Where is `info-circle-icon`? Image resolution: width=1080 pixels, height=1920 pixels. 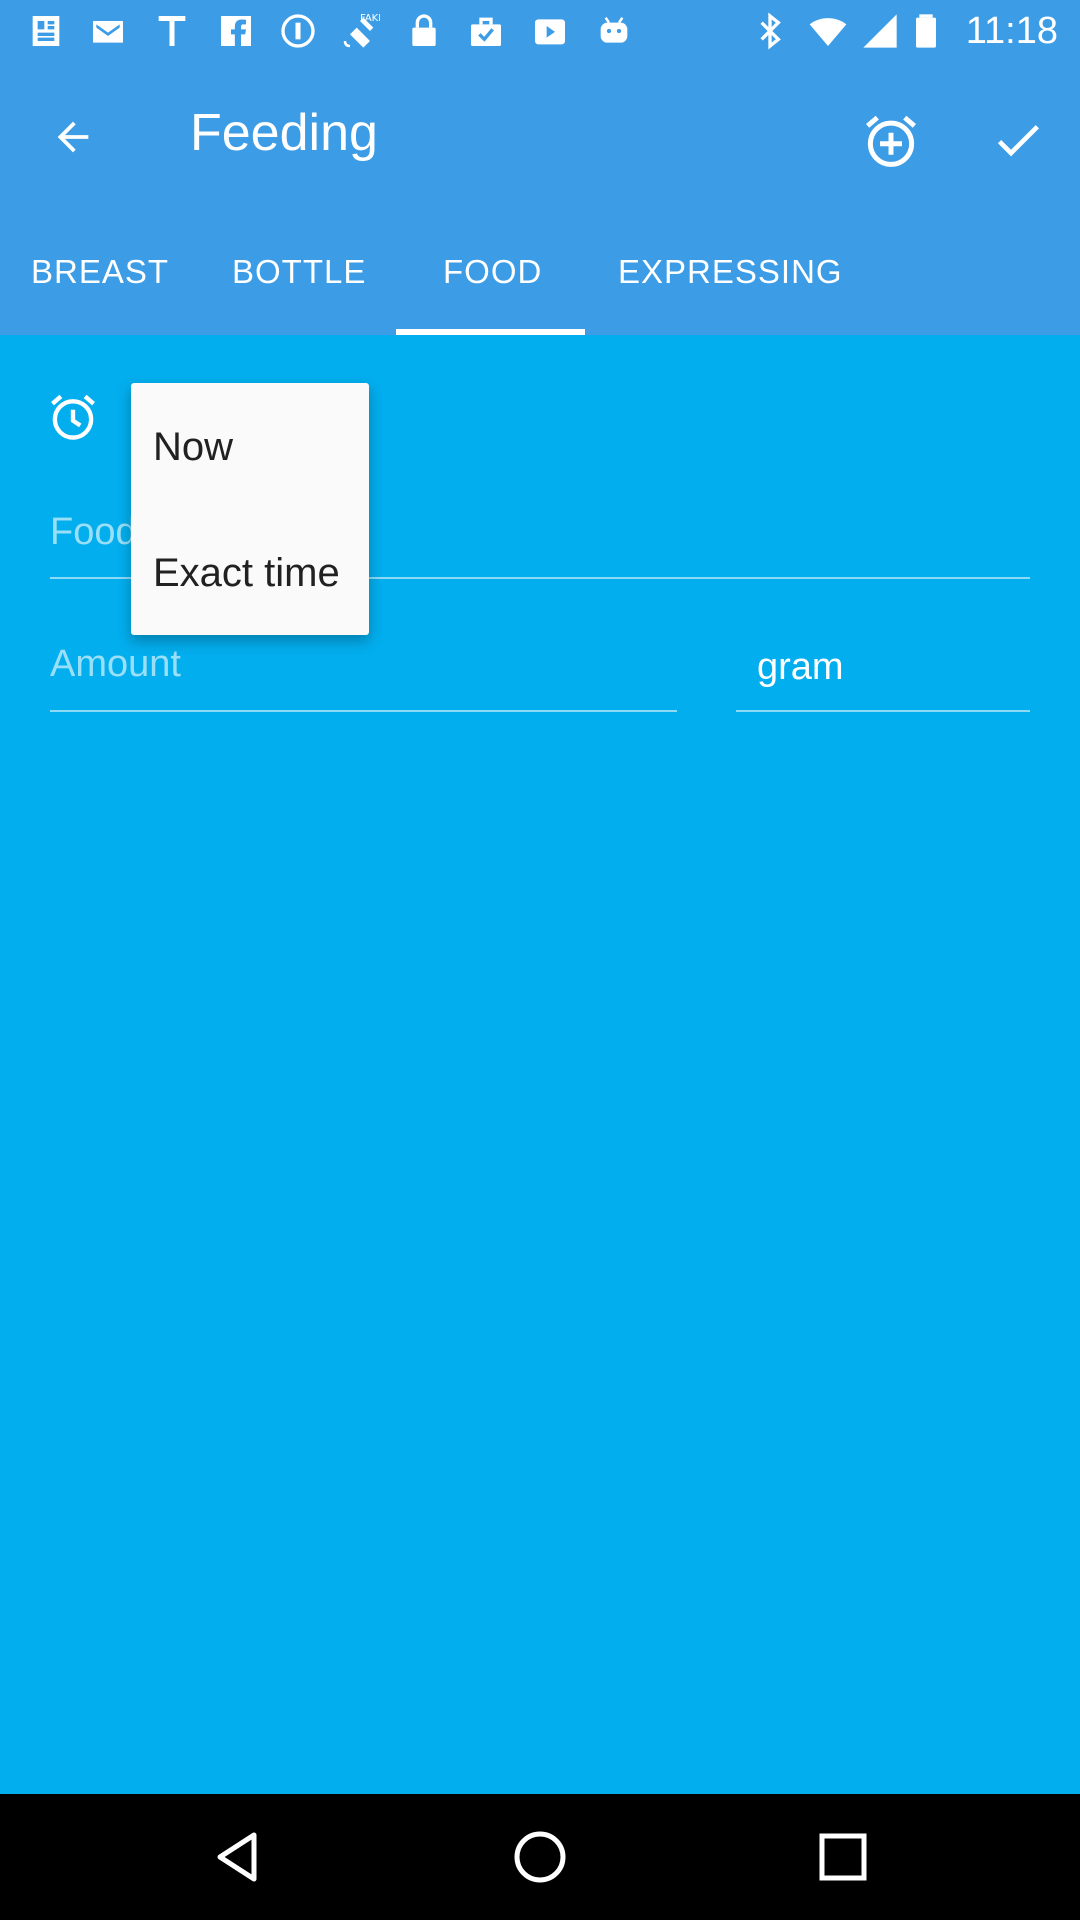
info-circle-icon is located at coordinates (298, 31).